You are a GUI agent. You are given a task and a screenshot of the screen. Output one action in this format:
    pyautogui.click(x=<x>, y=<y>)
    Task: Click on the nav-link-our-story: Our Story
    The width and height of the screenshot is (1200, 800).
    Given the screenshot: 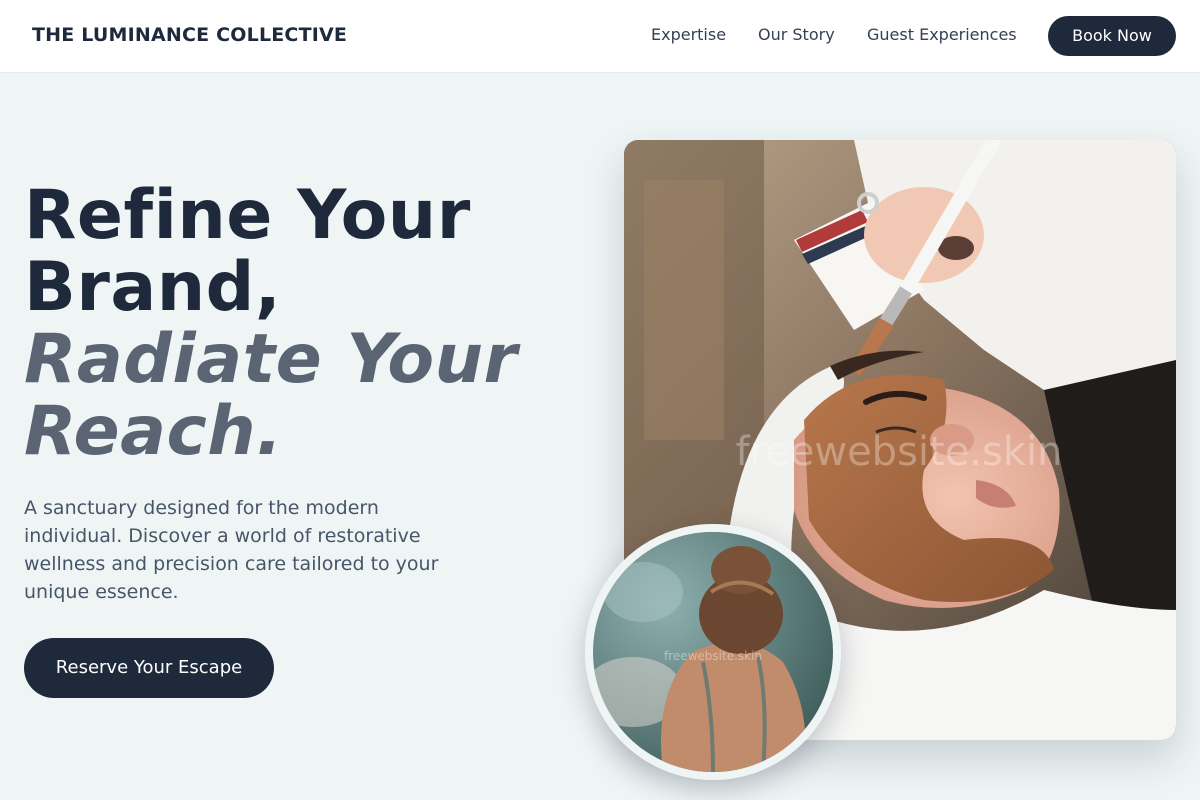 What is the action you would take?
    pyautogui.click(x=796, y=34)
    